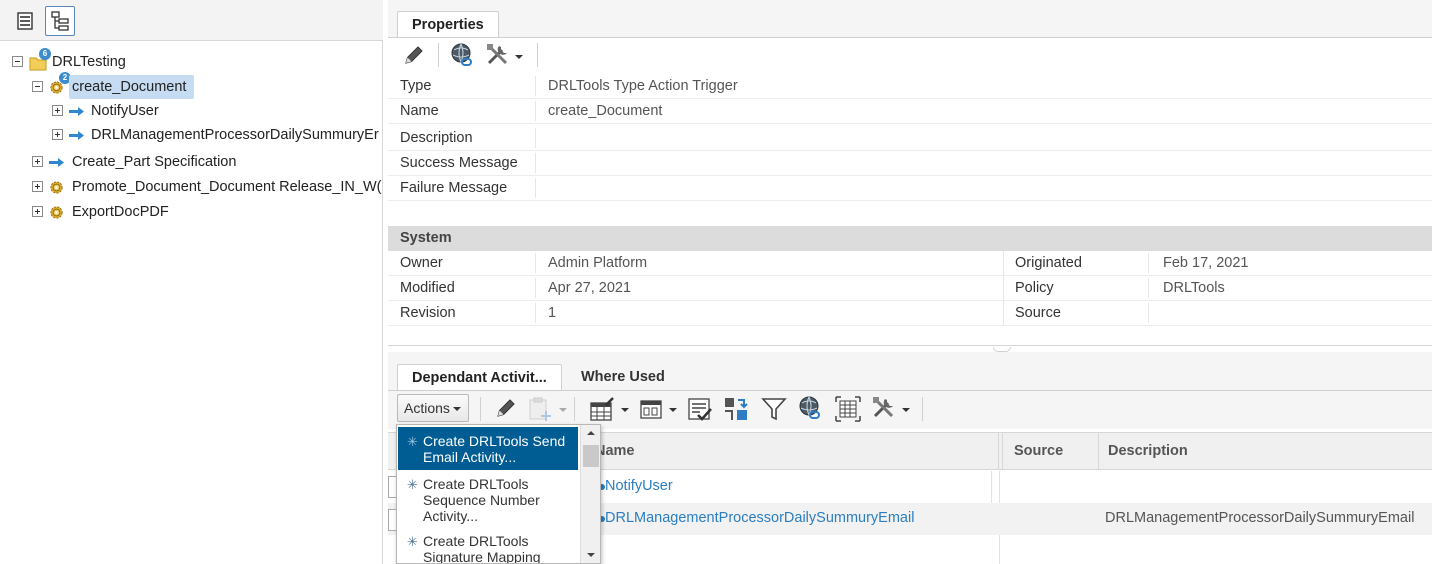 The image size is (1432, 564). I want to click on property-value: Apr 27, 2021, so click(590, 288).